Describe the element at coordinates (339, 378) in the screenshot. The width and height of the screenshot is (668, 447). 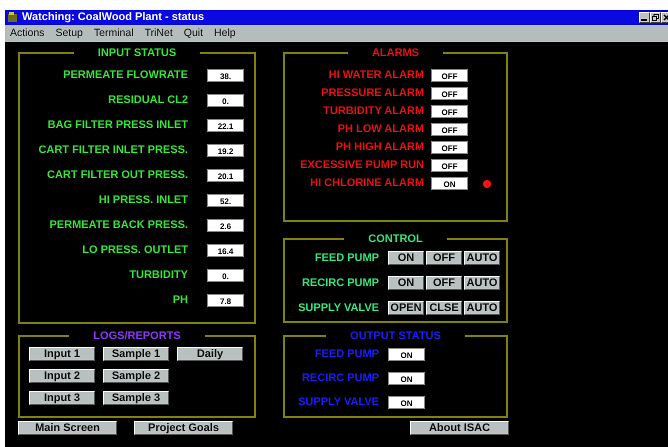
I see `output-label: RECIRC PUMP` at that location.